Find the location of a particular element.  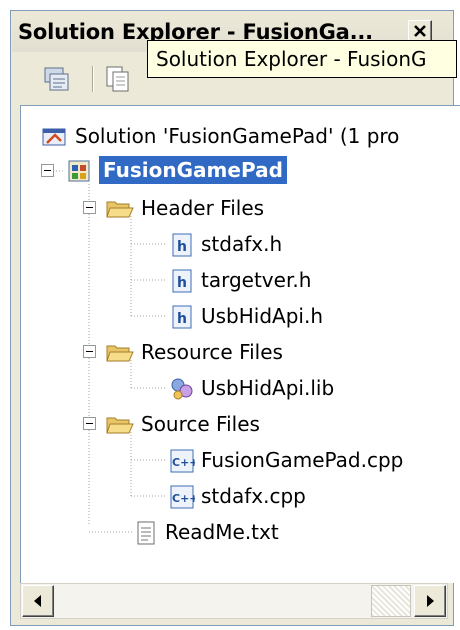

tree-item-resource-files: Resource Files is located at coordinates (240, 353).